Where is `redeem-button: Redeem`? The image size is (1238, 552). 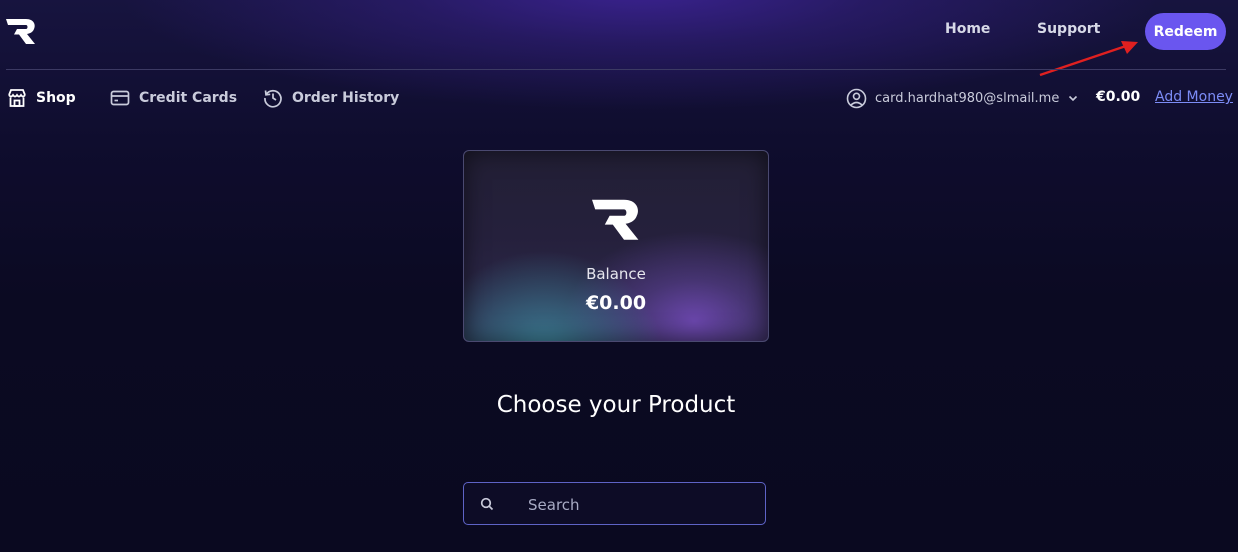 redeem-button: Redeem is located at coordinates (1185, 31).